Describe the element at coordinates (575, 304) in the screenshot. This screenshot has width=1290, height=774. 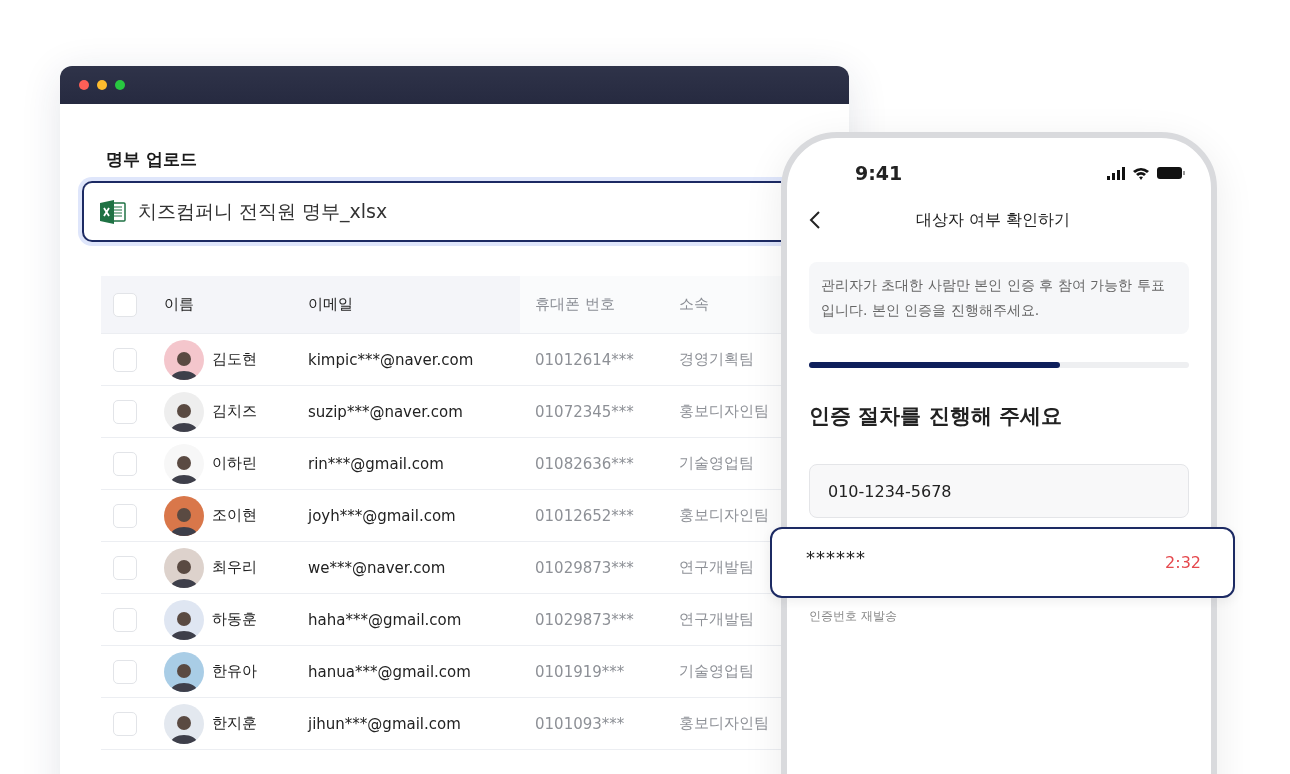
I see `column-header: 휴대폰 번호` at that location.